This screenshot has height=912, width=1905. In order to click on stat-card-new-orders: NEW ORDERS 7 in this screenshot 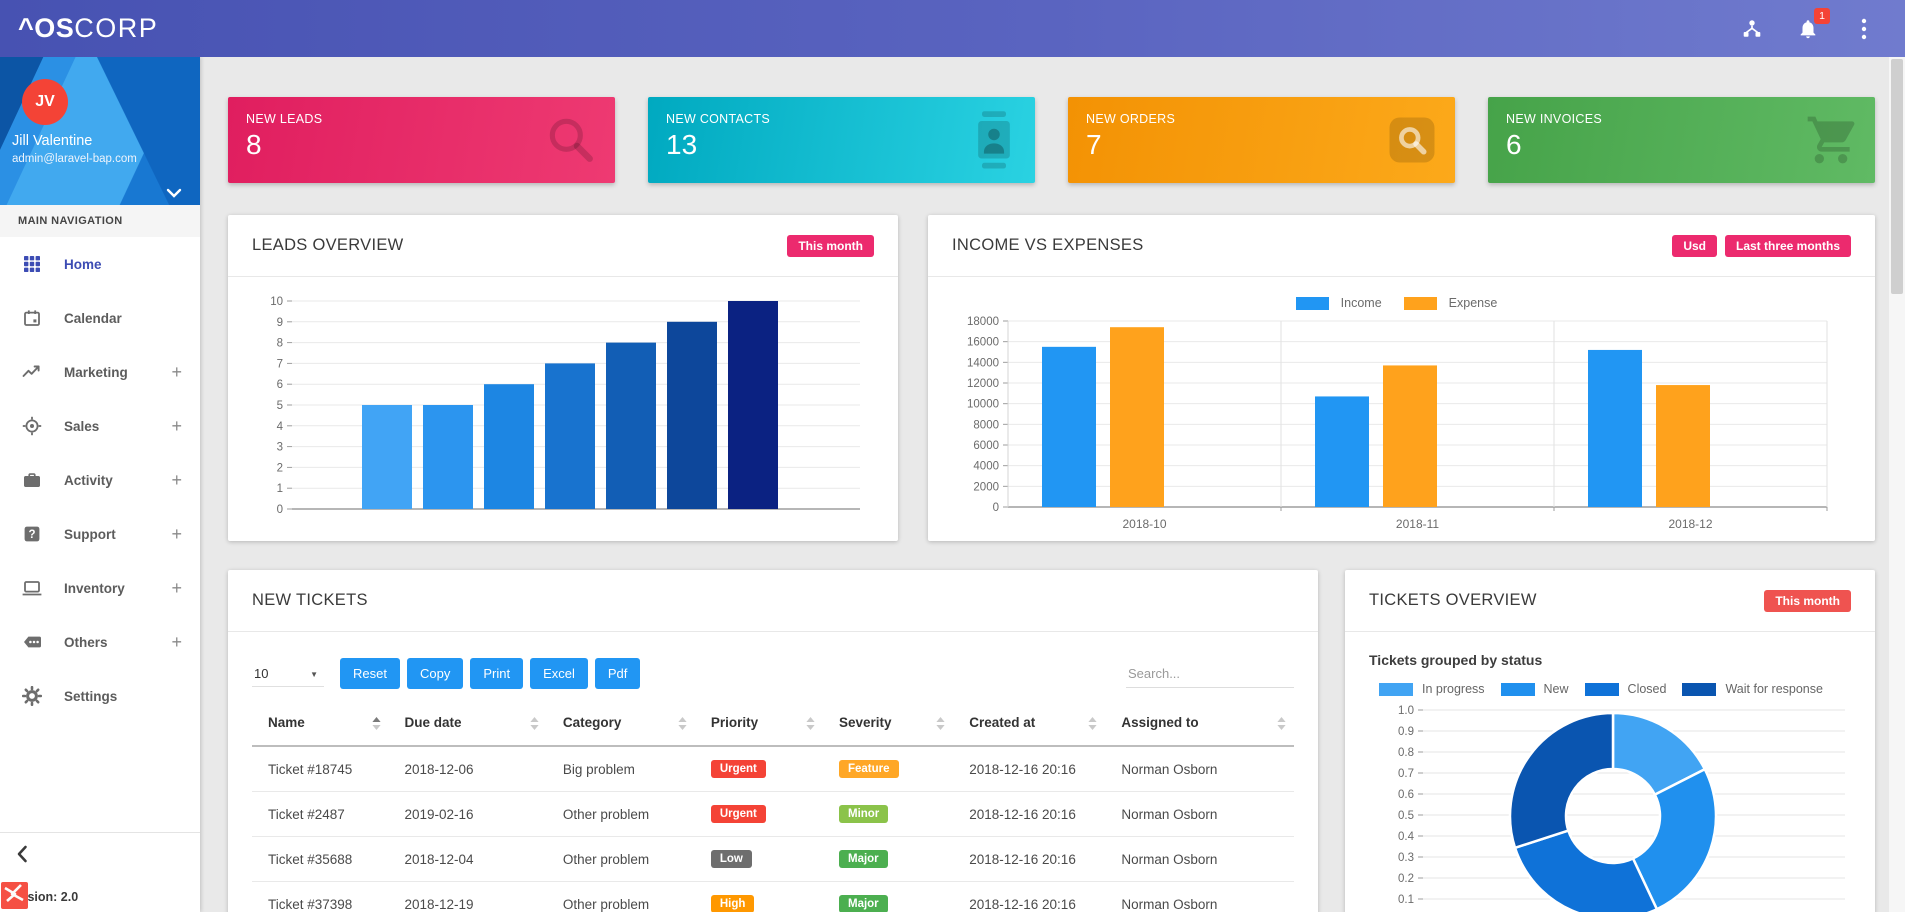, I will do `click(1261, 140)`.